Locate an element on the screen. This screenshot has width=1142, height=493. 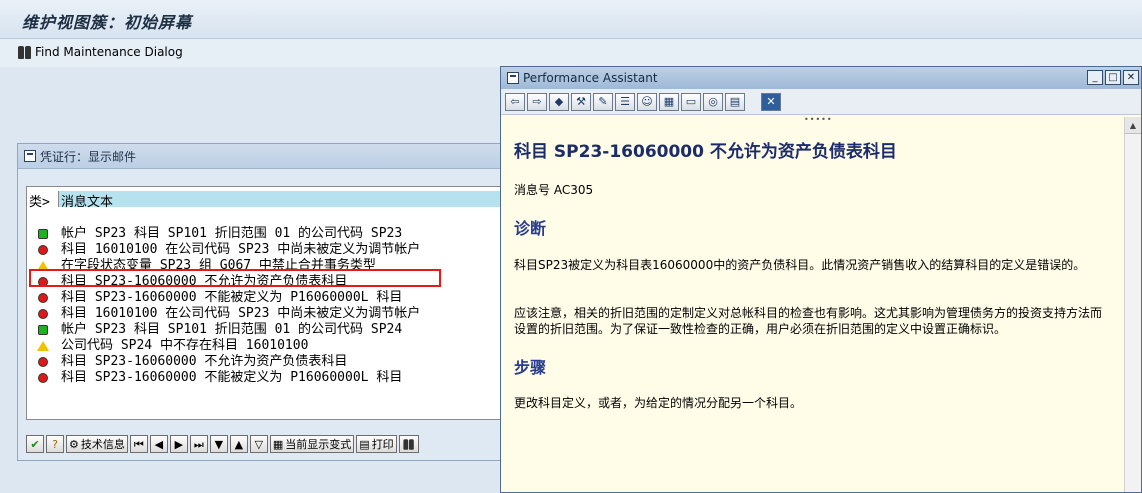
application-toolbar: Find Maintenance Dialog is located at coordinates (571, 53).